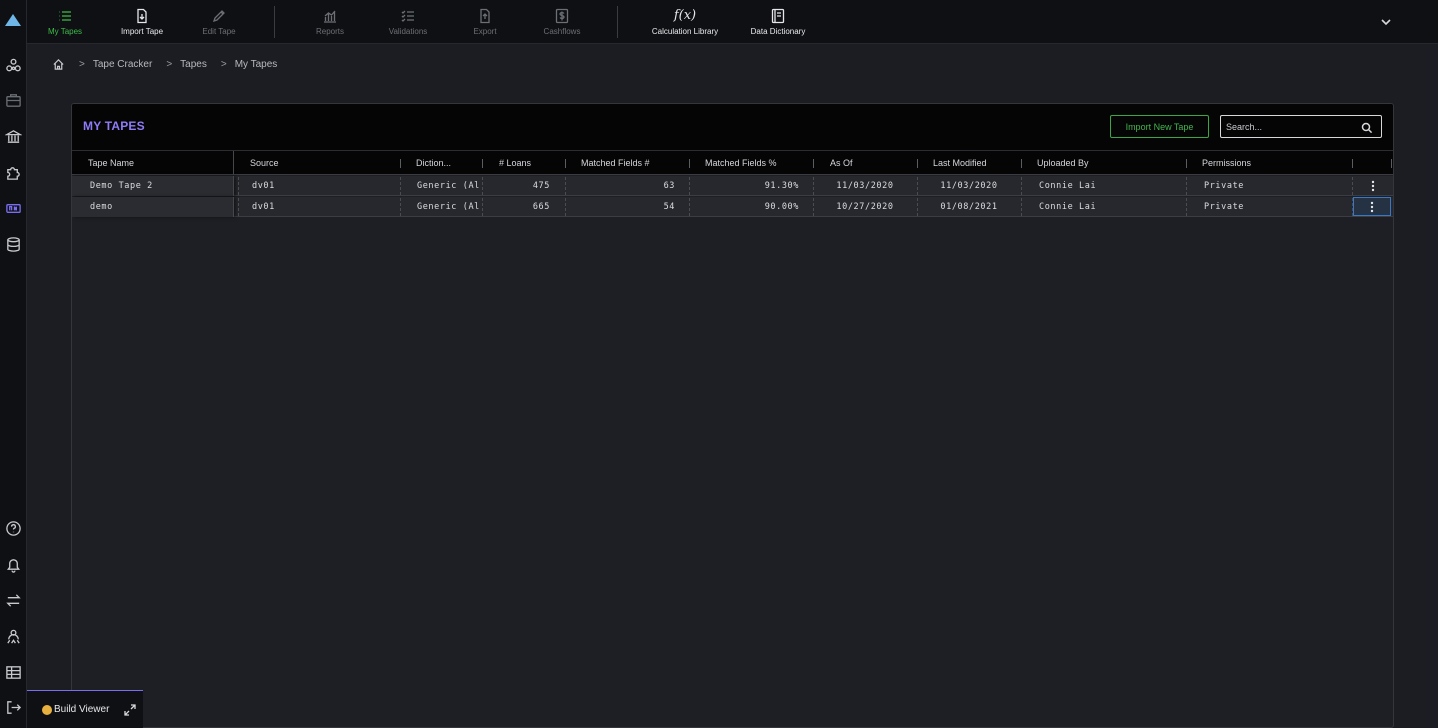 Image resolution: width=1438 pixels, height=728 pixels. What do you see at coordinates (865, 185) in the screenshot?
I see `cell-as-of: 11/03/2020` at bounding box center [865, 185].